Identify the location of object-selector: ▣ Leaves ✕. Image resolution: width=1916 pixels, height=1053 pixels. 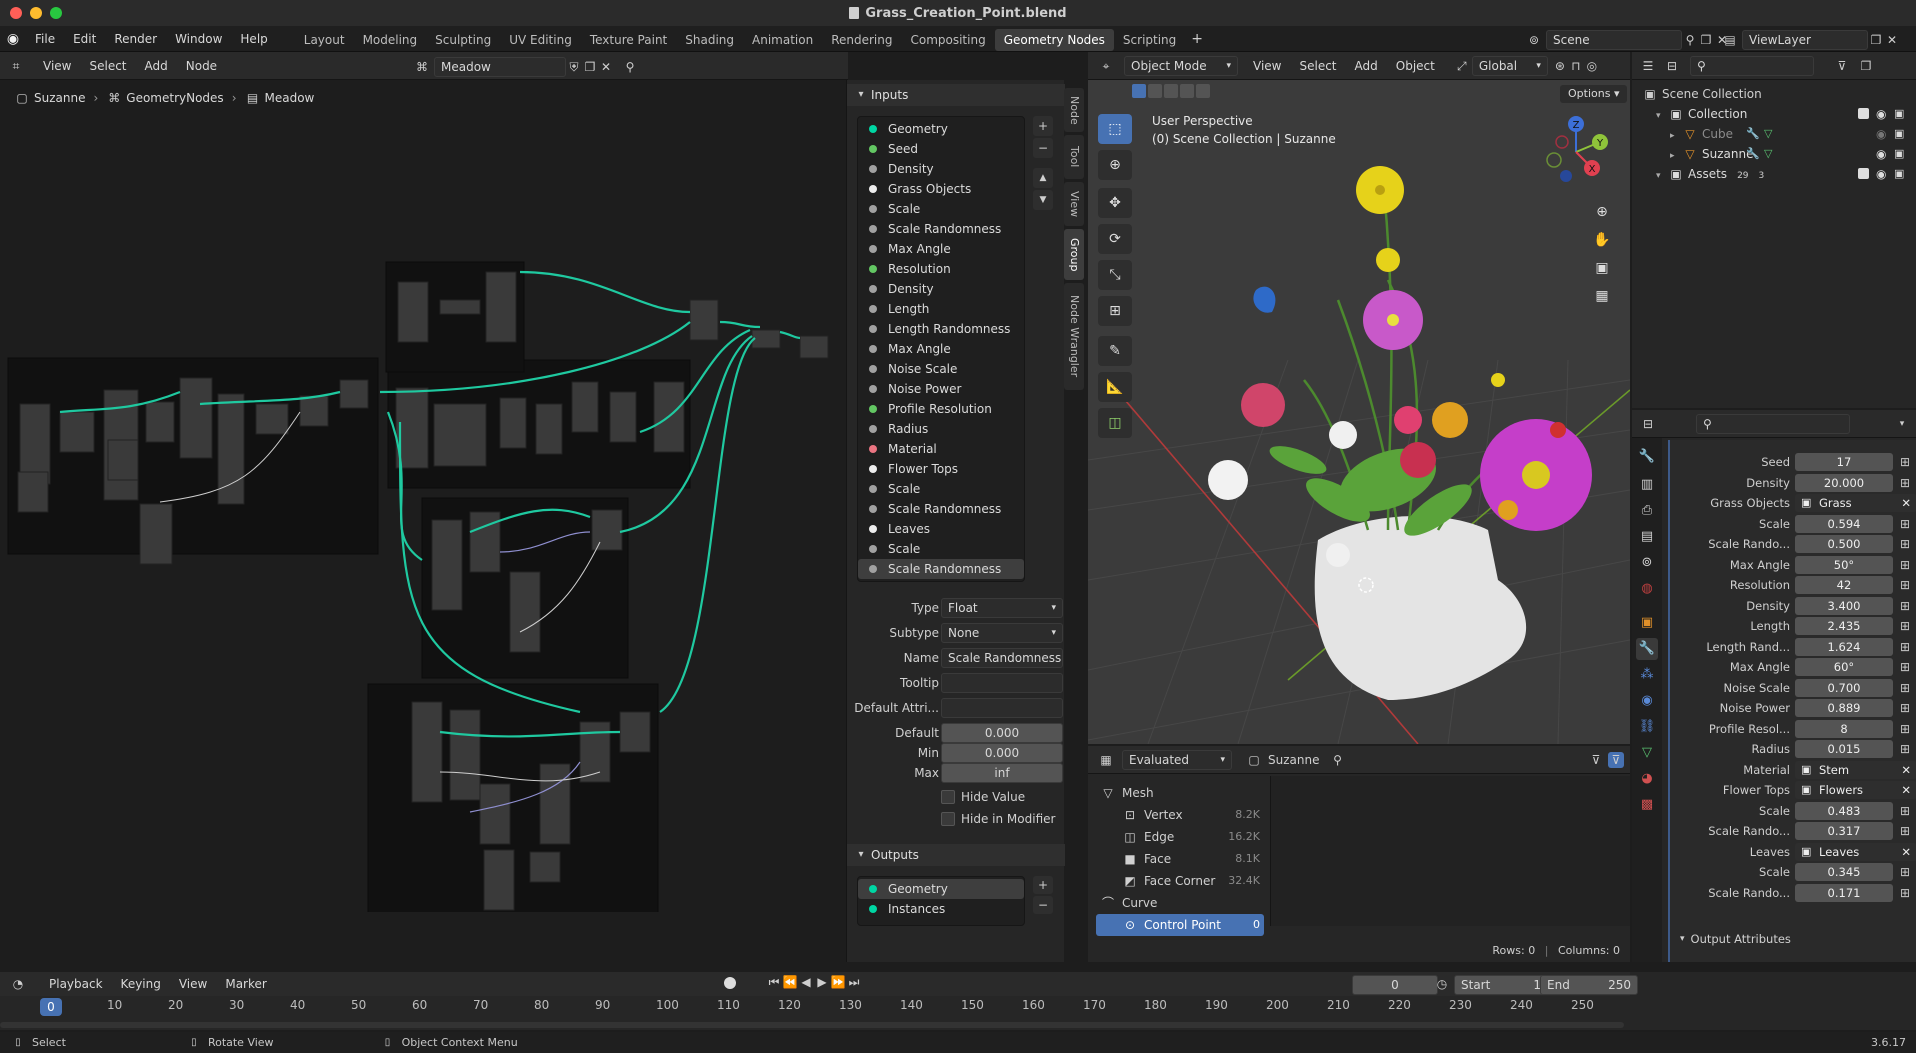
(1855, 851).